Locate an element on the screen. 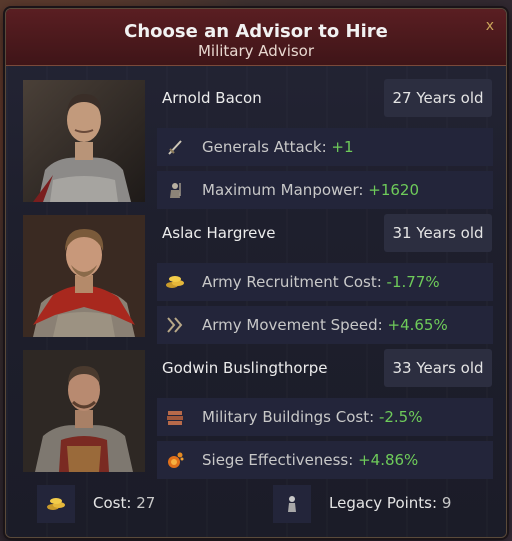 The image size is (512, 541). legacy-statue-icon is located at coordinates (292, 504).